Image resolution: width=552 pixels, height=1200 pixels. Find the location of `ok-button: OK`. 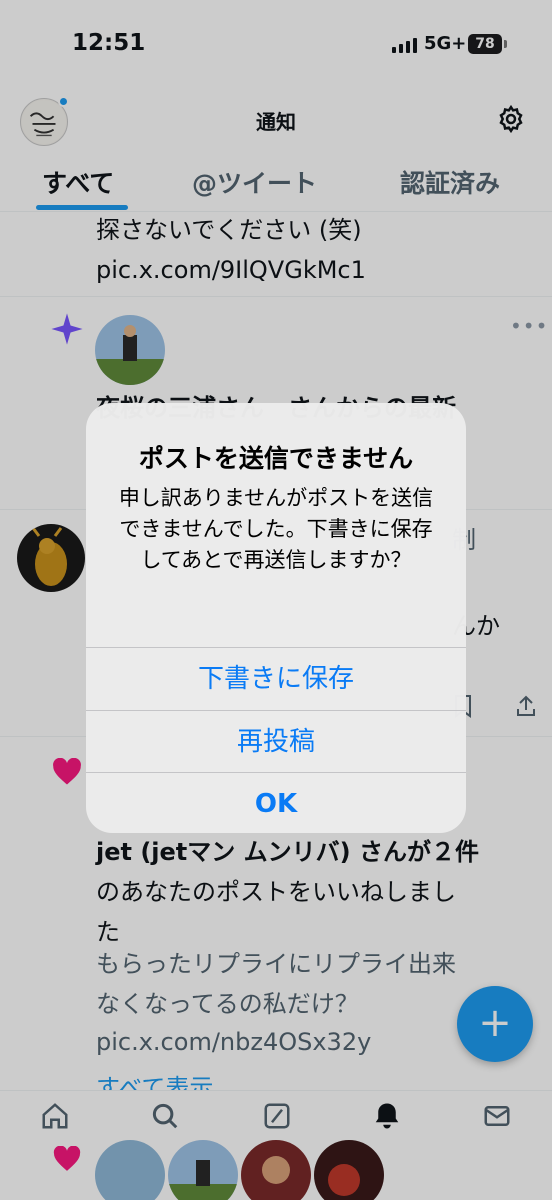

ok-button: OK is located at coordinates (276, 803).